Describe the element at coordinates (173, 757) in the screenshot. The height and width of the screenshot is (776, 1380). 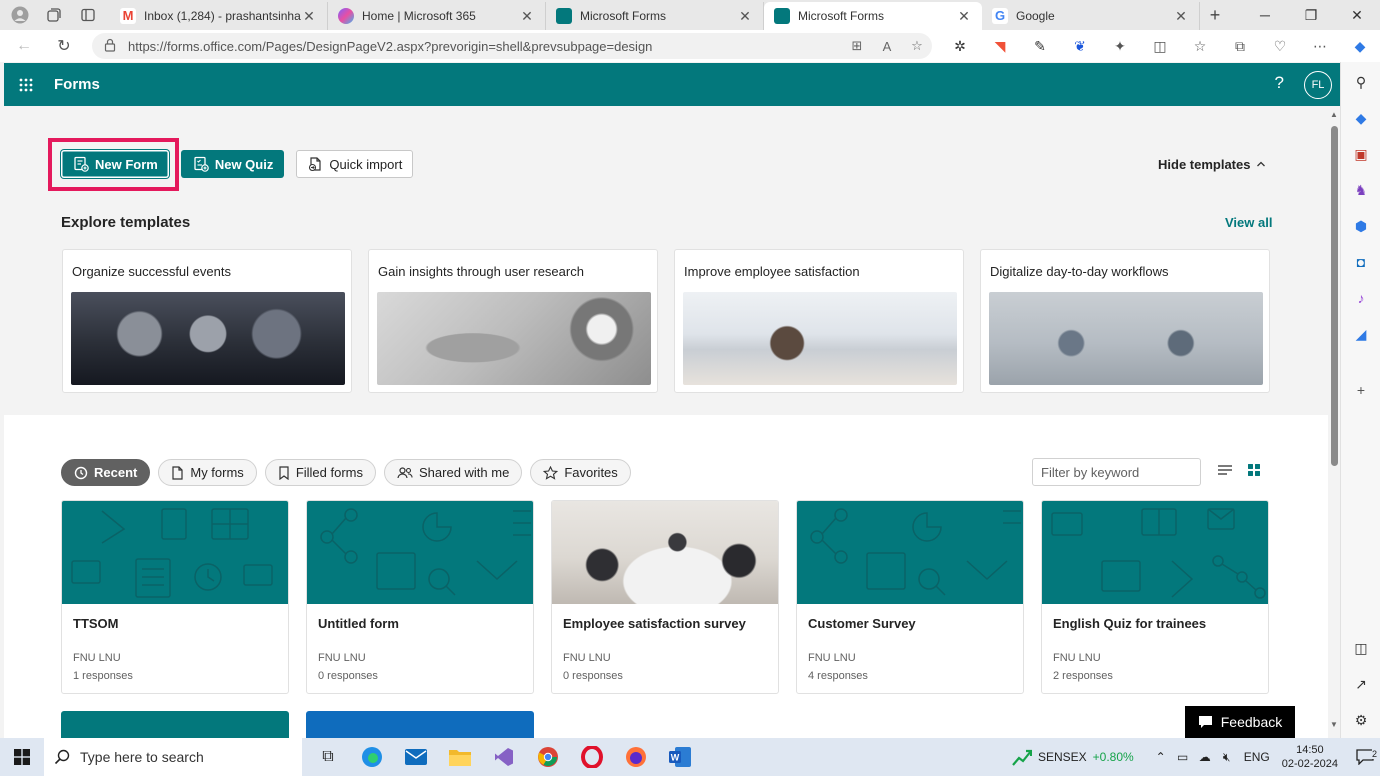
I see `taskbar-search: Type here to search` at that location.